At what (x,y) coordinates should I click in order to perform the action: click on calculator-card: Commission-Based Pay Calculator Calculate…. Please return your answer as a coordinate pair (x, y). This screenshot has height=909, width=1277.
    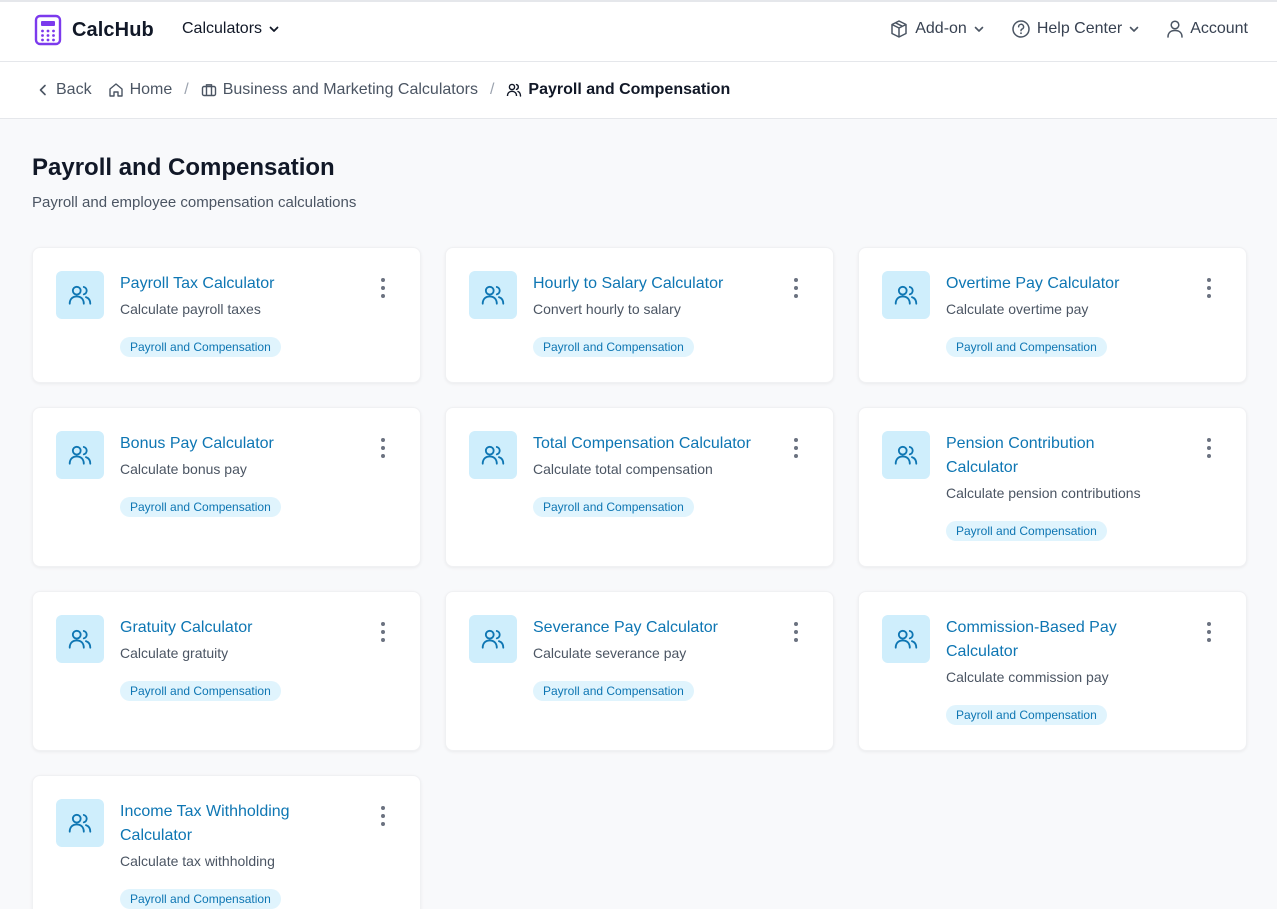
    Looking at the image, I should click on (1052, 671).